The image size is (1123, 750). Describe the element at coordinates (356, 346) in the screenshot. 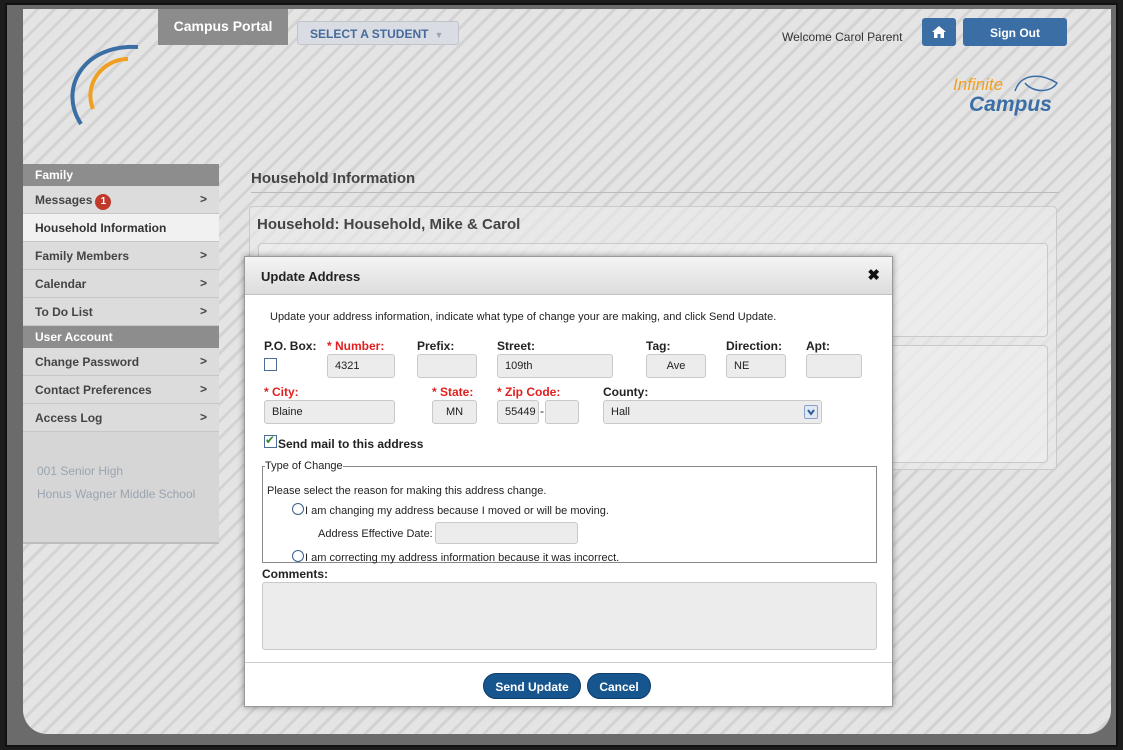

I see `number-label: * Number:` at that location.